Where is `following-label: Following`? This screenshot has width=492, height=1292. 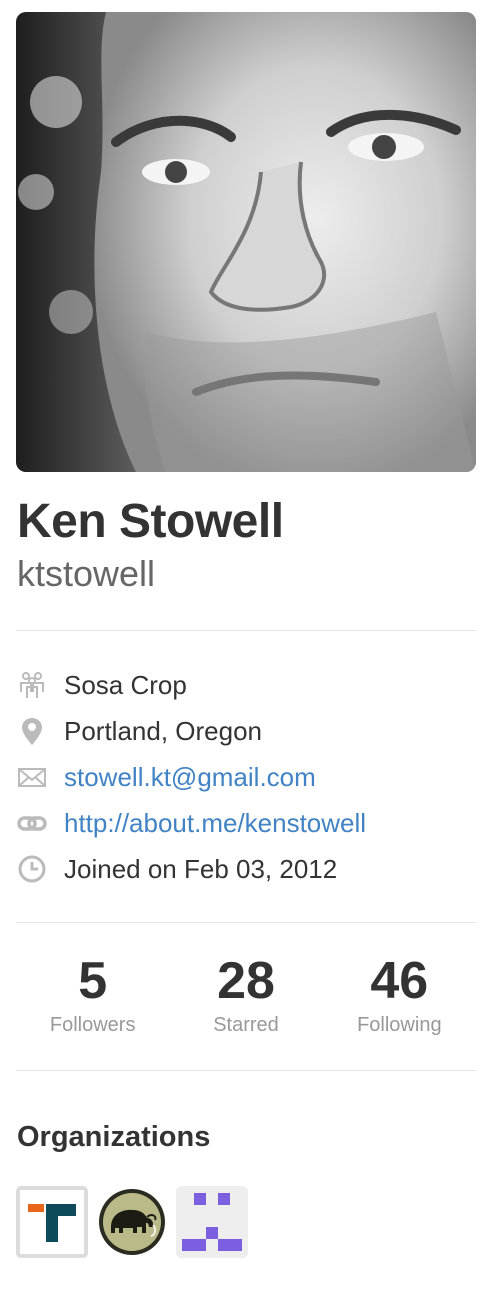
following-label: Following is located at coordinates (399, 1025).